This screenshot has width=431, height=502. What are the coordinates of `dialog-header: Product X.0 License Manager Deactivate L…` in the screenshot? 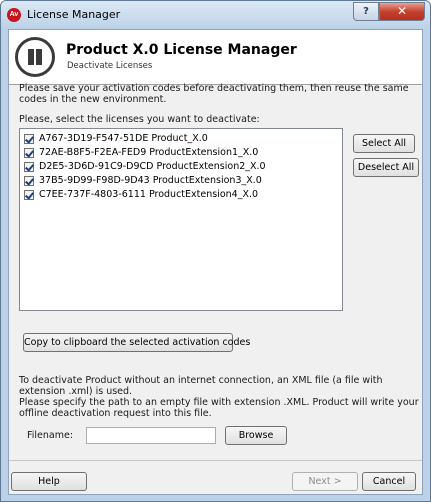 It's located at (215, 57).